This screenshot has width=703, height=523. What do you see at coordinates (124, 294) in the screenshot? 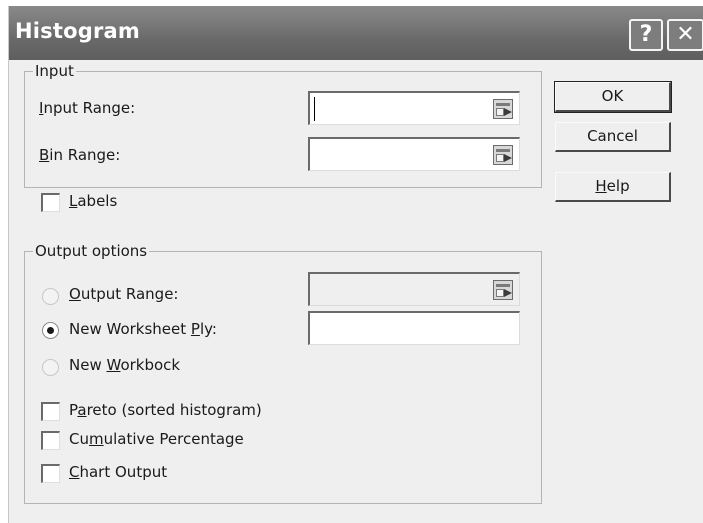
I see `output-range-label: Output Range:` at bounding box center [124, 294].